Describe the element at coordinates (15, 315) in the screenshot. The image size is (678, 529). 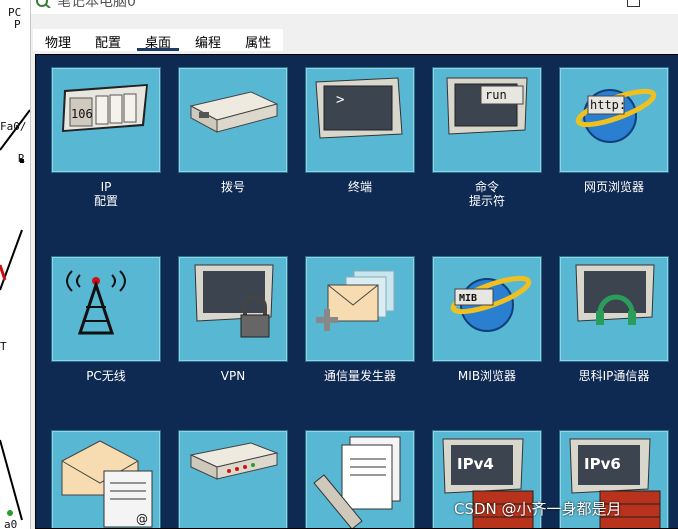
I see `topology-links` at that location.